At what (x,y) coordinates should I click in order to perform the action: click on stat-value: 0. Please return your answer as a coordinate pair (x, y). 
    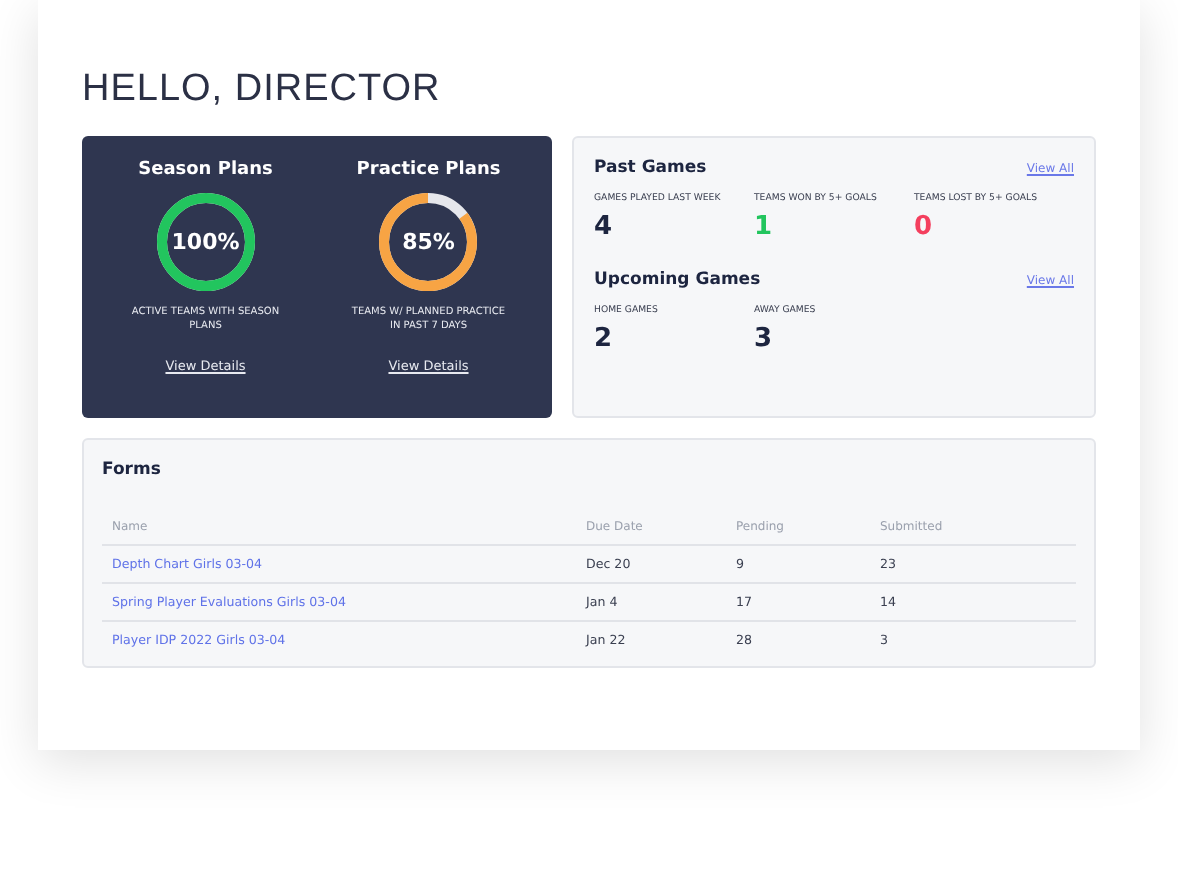
    Looking at the image, I should click on (924, 227).